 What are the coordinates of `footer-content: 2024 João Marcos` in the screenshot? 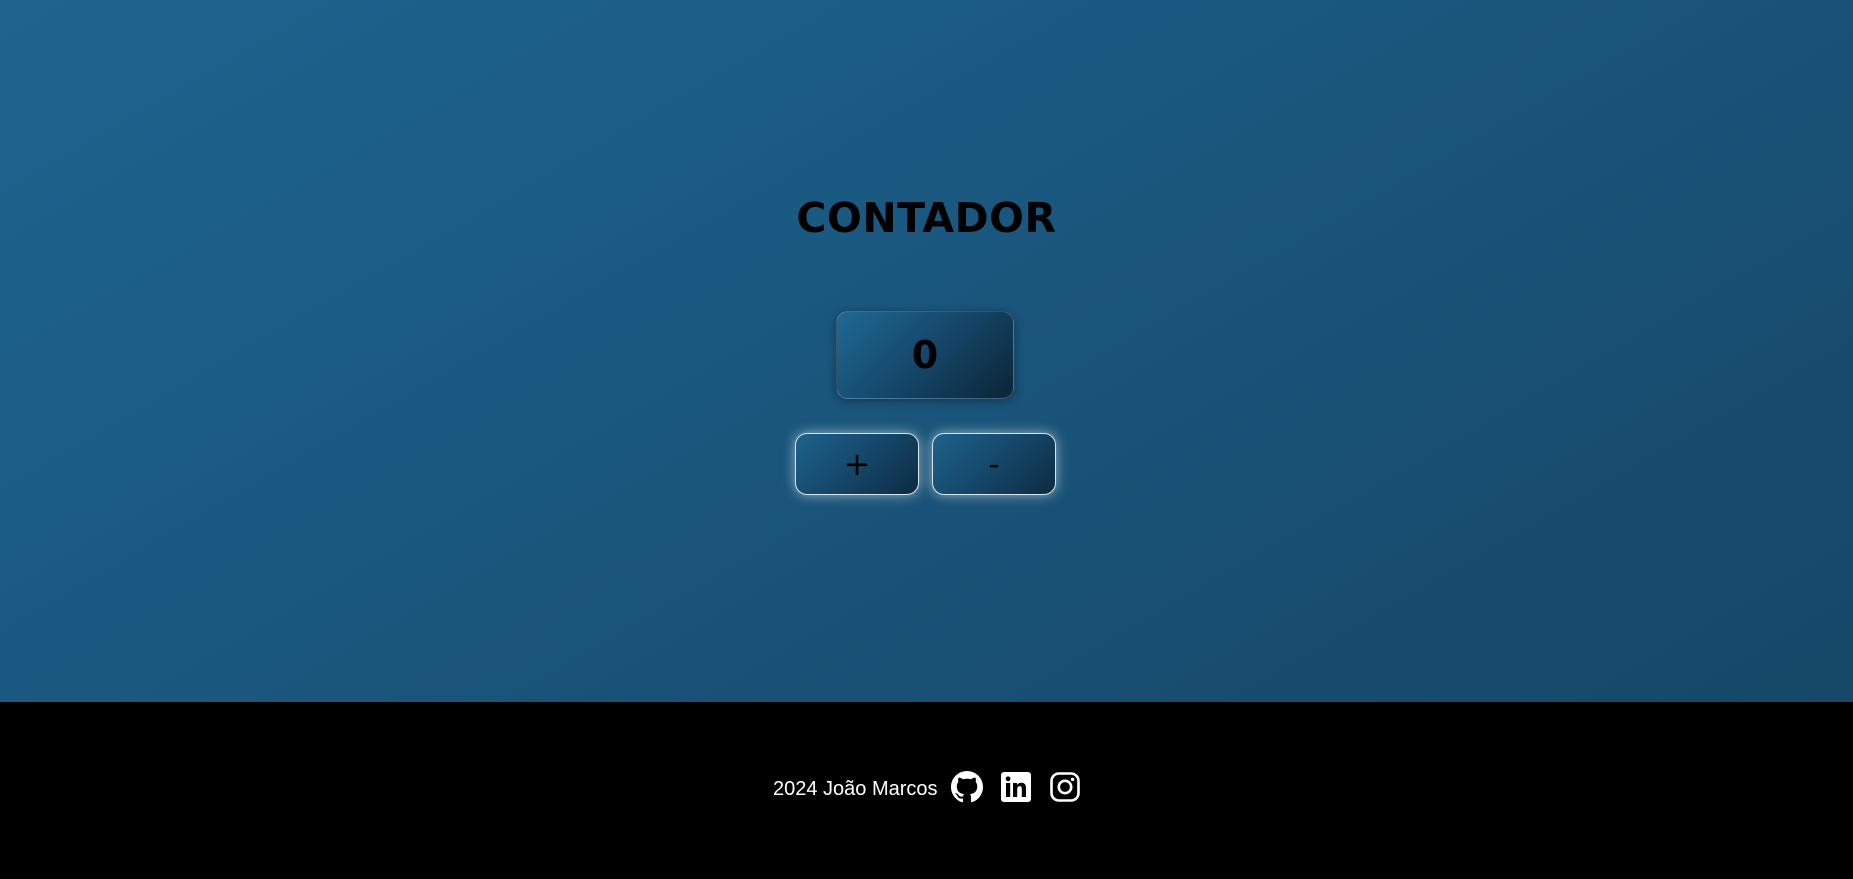 It's located at (935, 787).